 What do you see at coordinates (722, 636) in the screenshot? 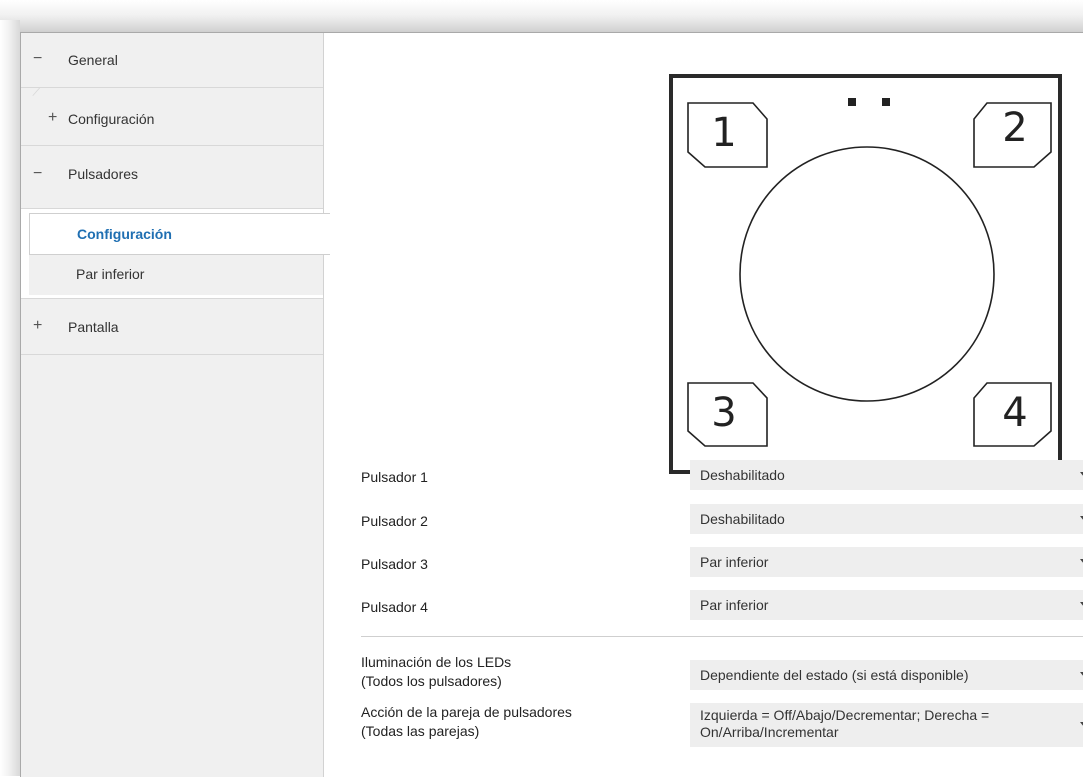
I see `section-divider` at bounding box center [722, 636].